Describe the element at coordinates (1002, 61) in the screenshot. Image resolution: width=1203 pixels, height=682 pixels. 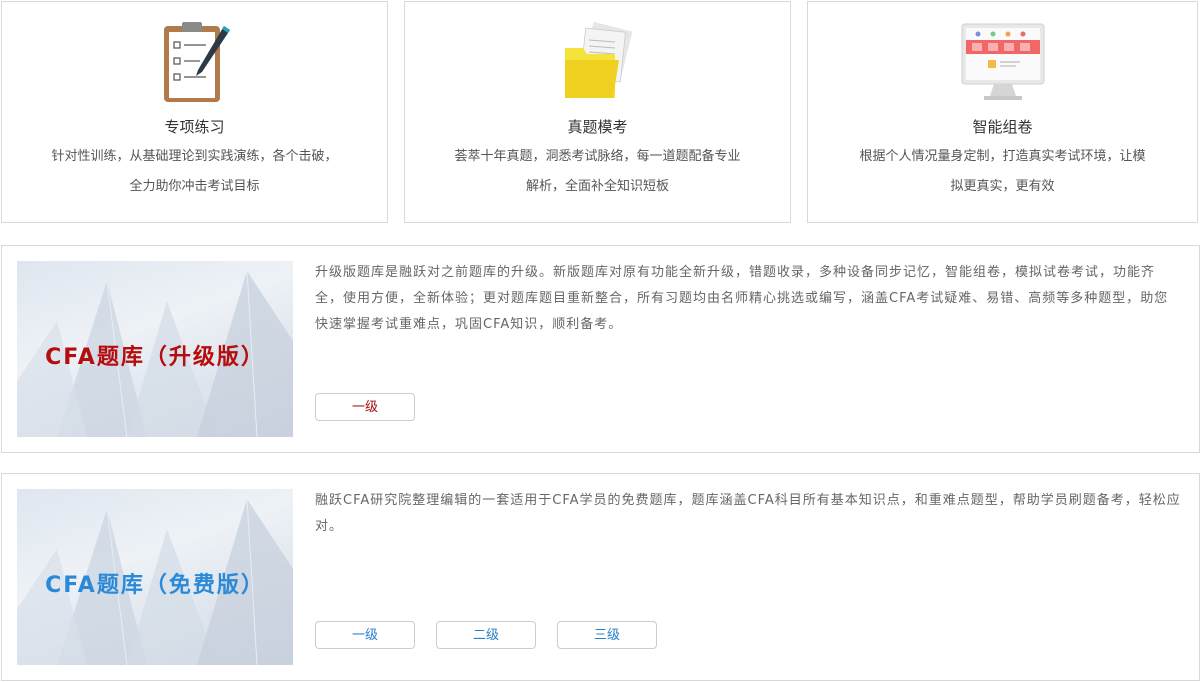
I see `monitor-layout-icon` at that location.